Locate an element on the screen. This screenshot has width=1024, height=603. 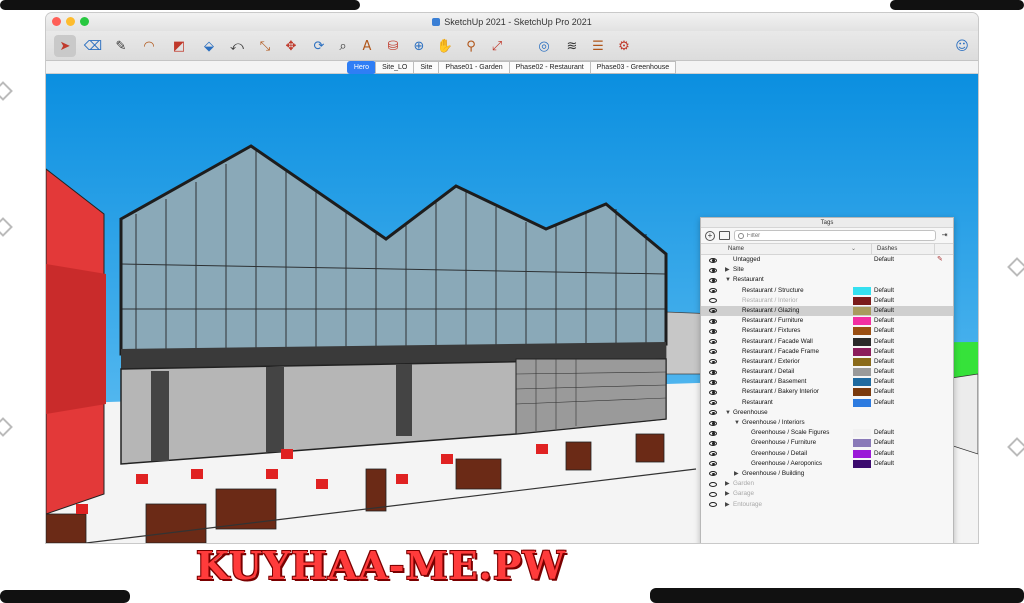
tag-row: Greenhouse / Aeroponics Default is located at coordinates (827, 464).